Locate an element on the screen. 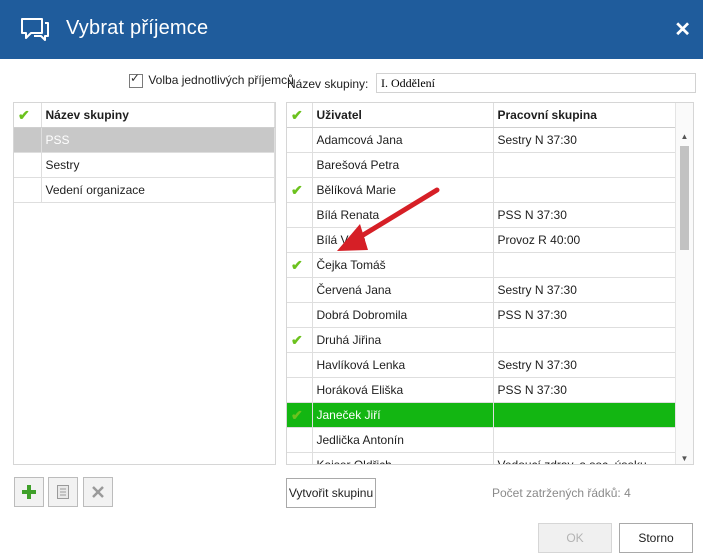  user-name: Barešová Petra is located at coordinates (403, 165).